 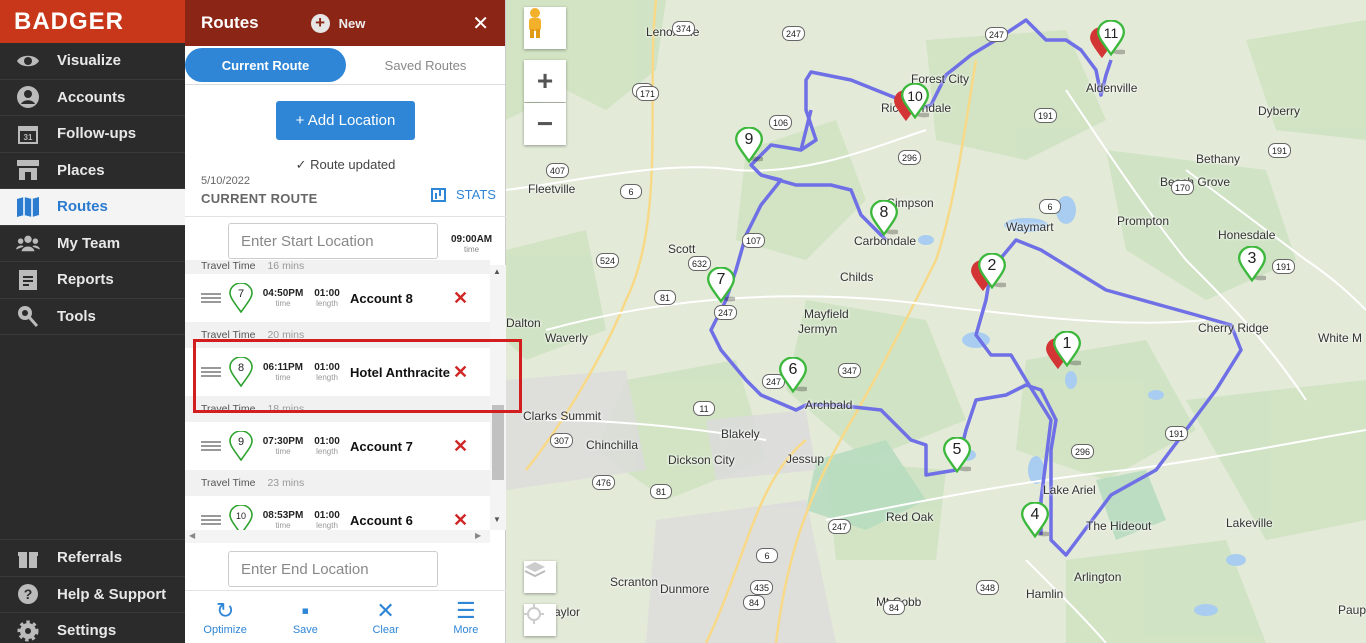 I want to click on map-marker-2: 2, so click(x=989, y=273).